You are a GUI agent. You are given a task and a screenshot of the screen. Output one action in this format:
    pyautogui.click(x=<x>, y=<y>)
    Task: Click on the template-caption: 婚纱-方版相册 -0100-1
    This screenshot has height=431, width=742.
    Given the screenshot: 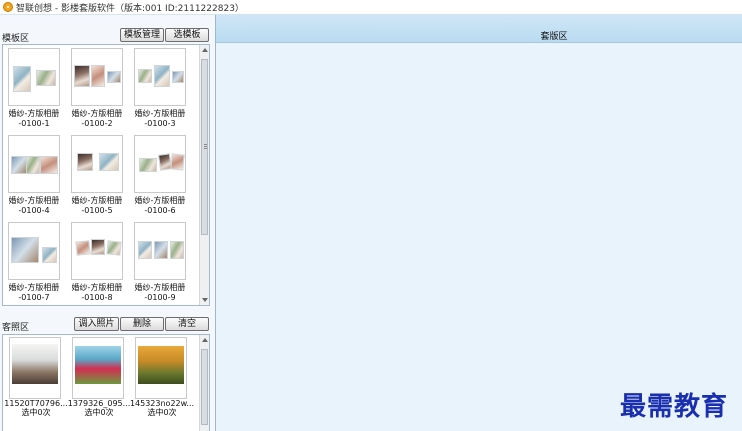 What is the action you would take?
    pyautogui.click(x=34, y=118)
    